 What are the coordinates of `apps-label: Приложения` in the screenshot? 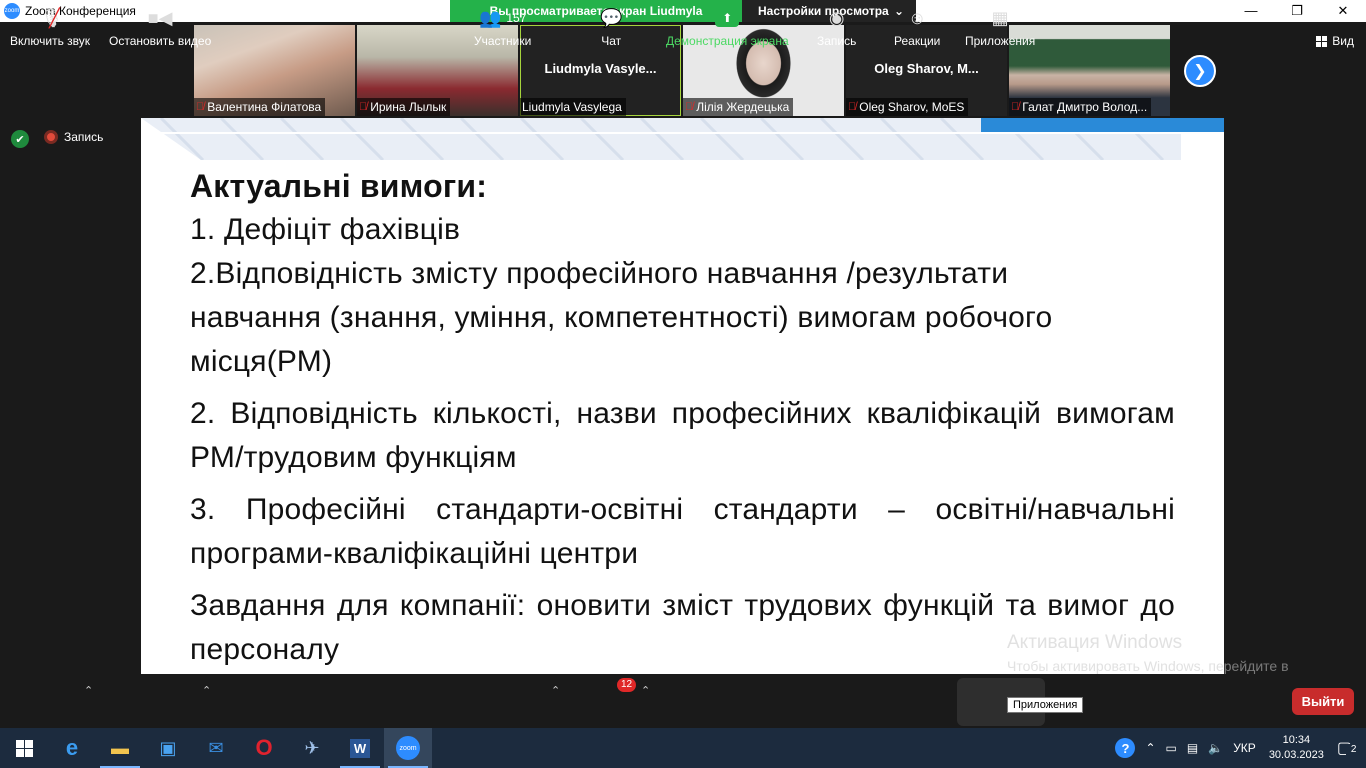 It's located at (1000, 41).